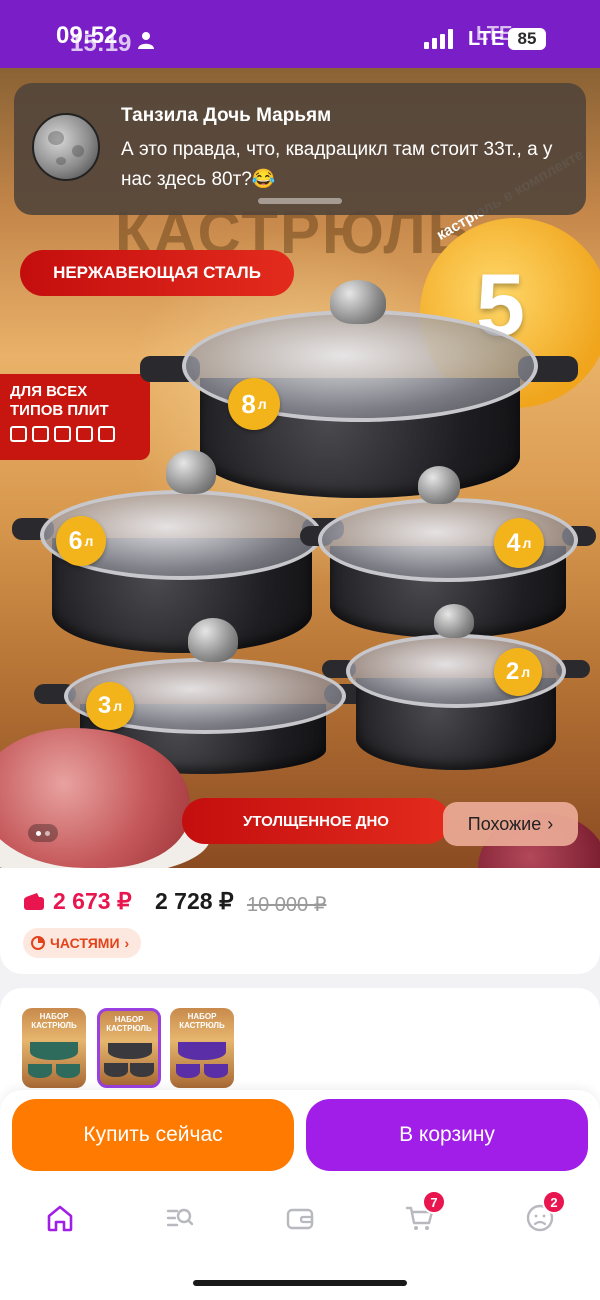  What do you see at coordinates (40, 434) in the screenshot?
I see `electric-stove-icon` at bounding box center [40, 434].